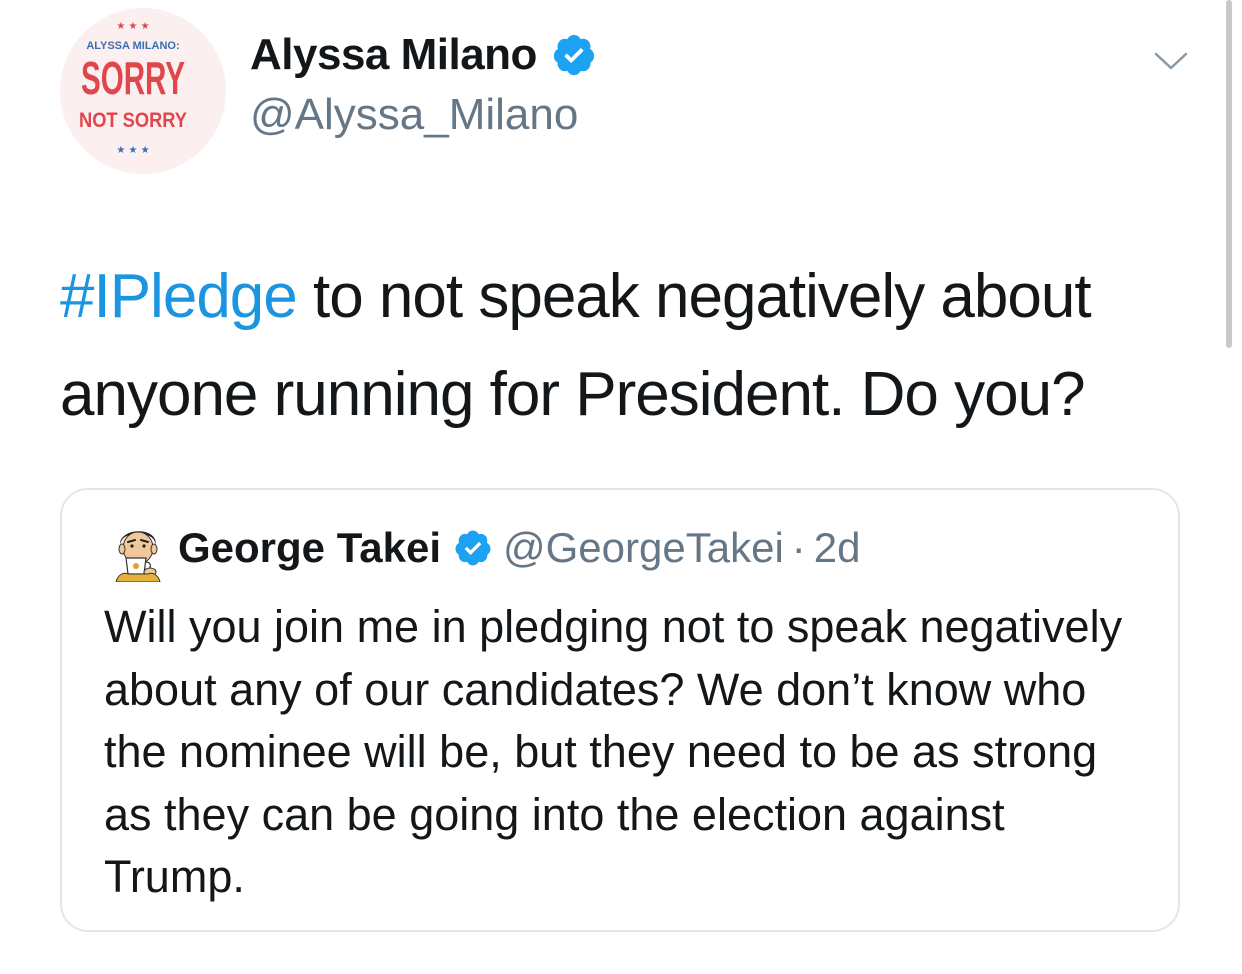 The height and width of the screenshot is (974, 1242). What do you see at coordinates (414, 115) in the screenshot?
I see `author-handle: @Alyssa_Milano` at bounding box center [414, 115].